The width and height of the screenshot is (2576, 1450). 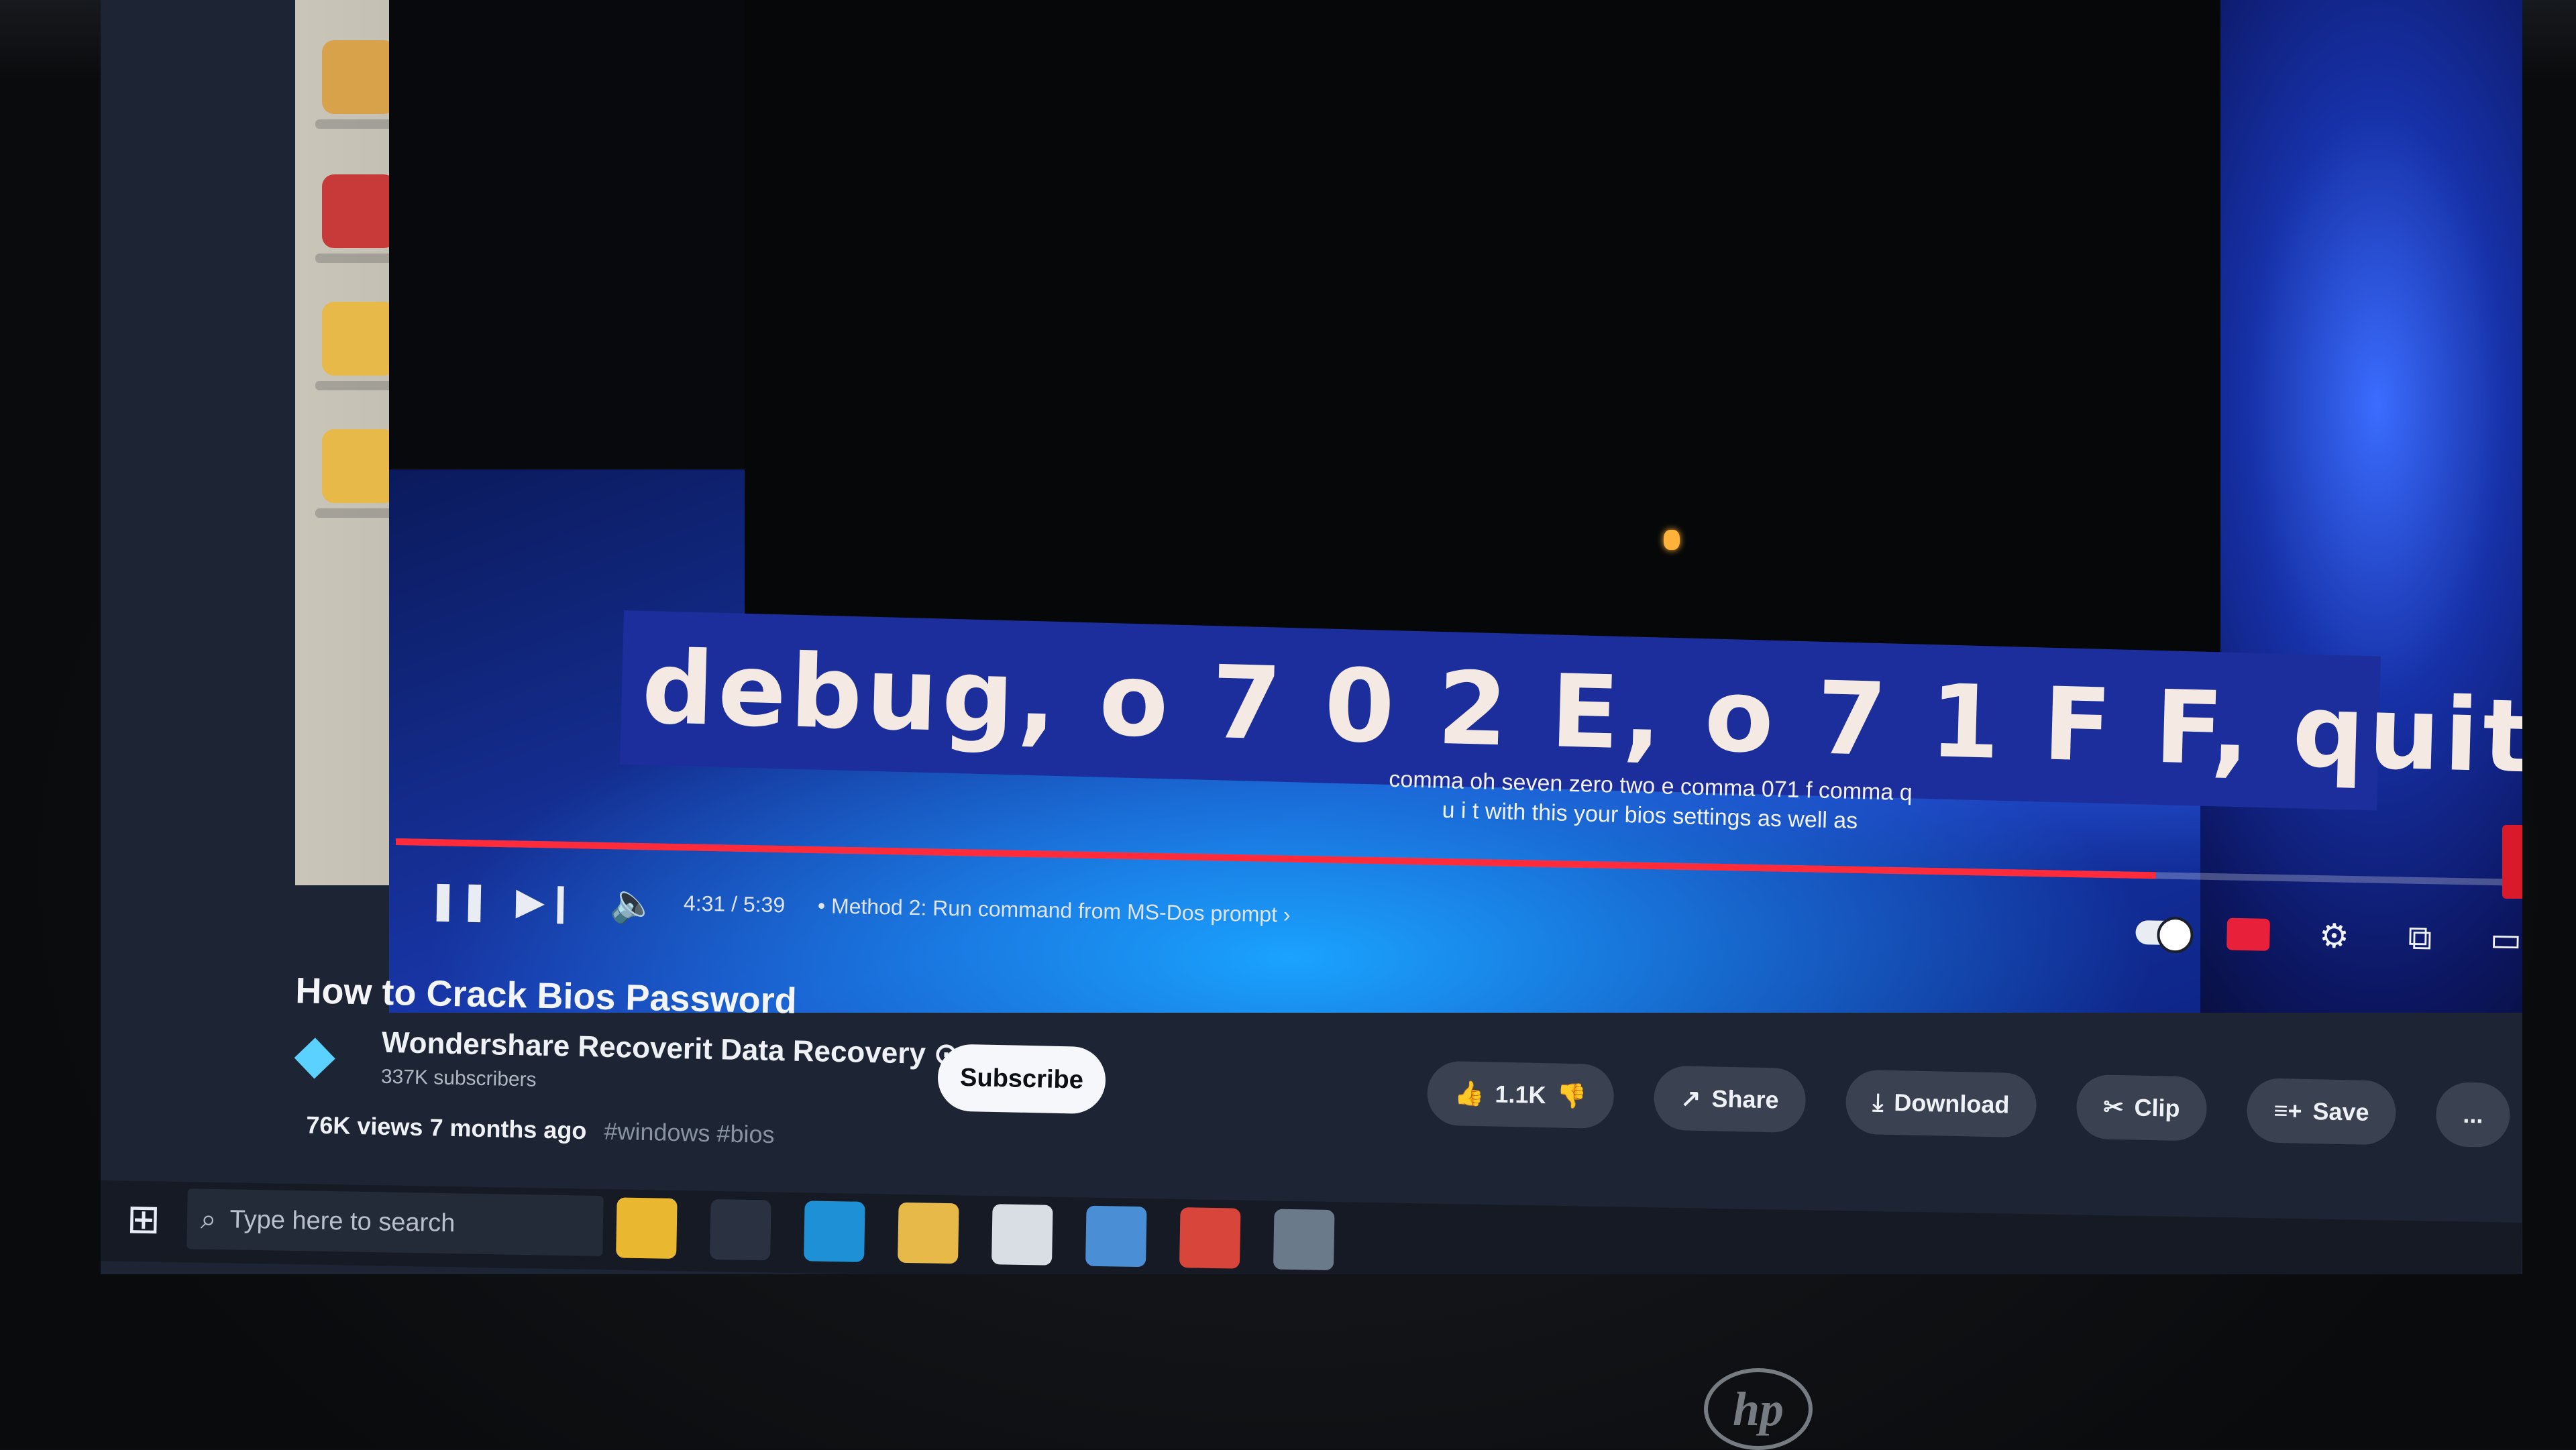 What do you see at coordinates (2361, 506) in the screenshot?
I see `video-wallpaper-swirl` at bounding box center [2361, 506].